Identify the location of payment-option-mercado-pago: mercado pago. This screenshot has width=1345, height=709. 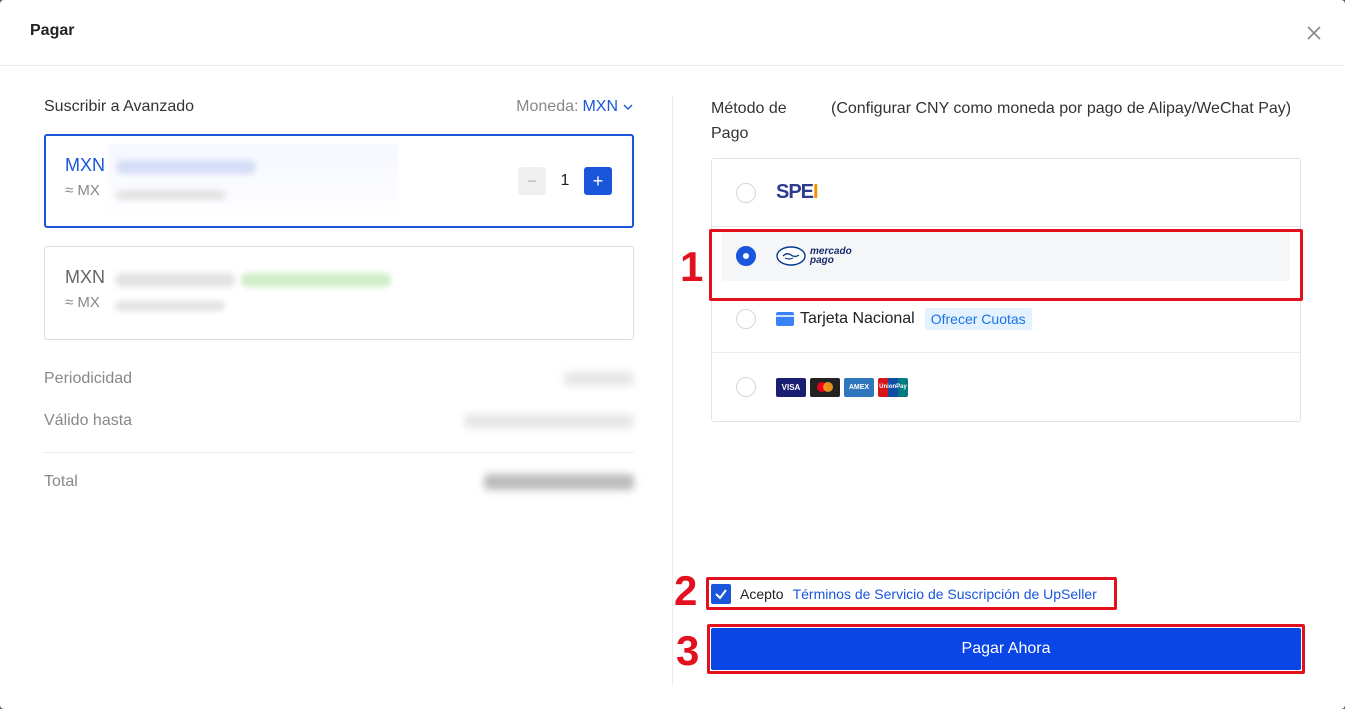
(1006, 256).